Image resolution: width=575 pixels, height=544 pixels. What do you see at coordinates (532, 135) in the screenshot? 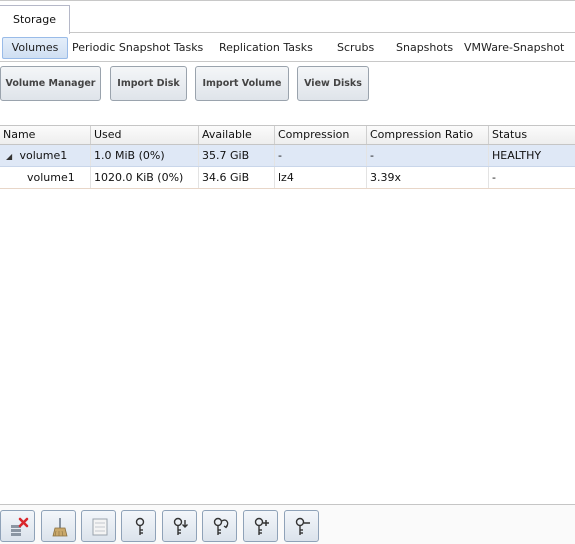
I see `column-header-status: Status` at bounding box center [532, 135].